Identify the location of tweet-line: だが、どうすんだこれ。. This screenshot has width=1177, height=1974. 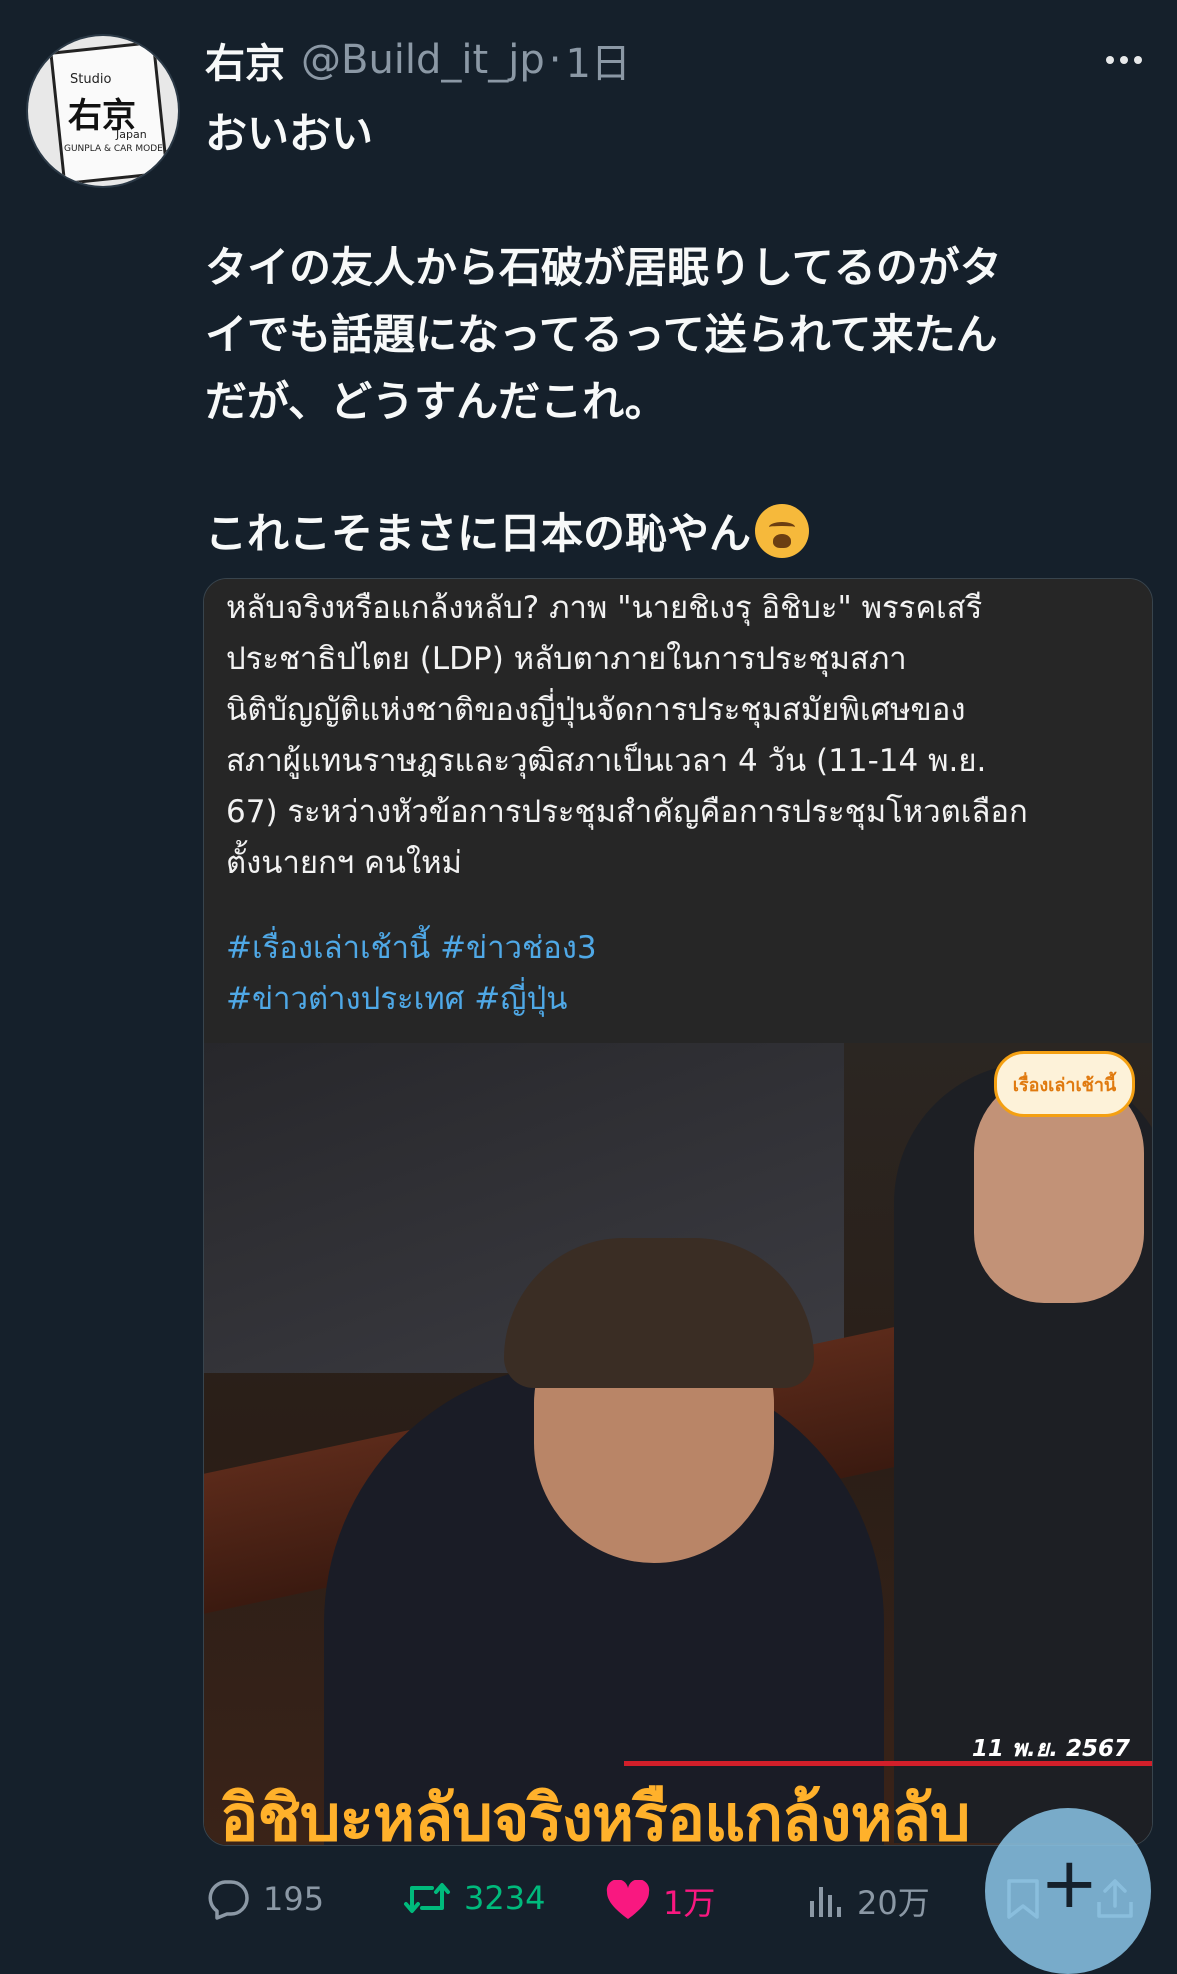
(436, 401).